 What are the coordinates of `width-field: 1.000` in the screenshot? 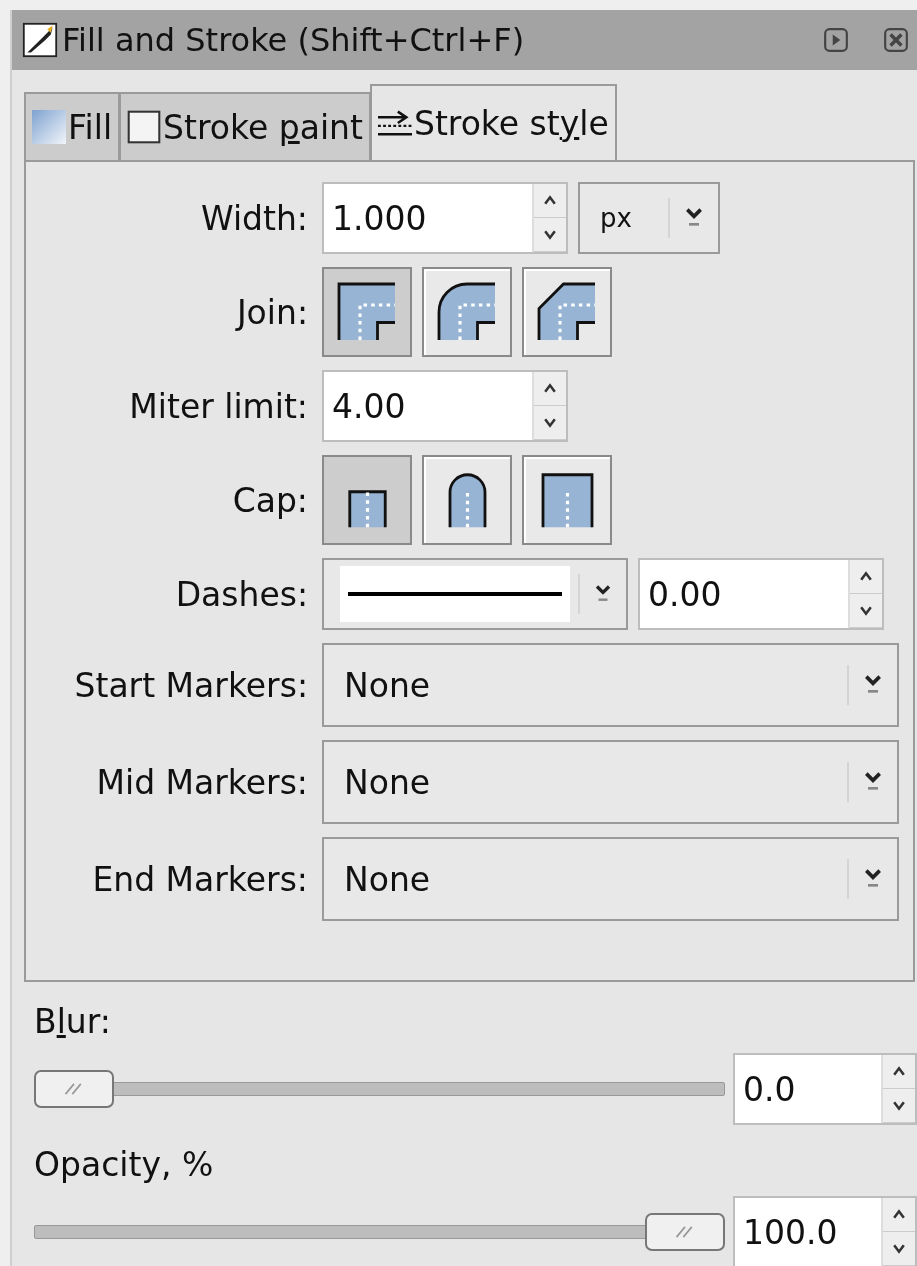 It's located at (445, 218).